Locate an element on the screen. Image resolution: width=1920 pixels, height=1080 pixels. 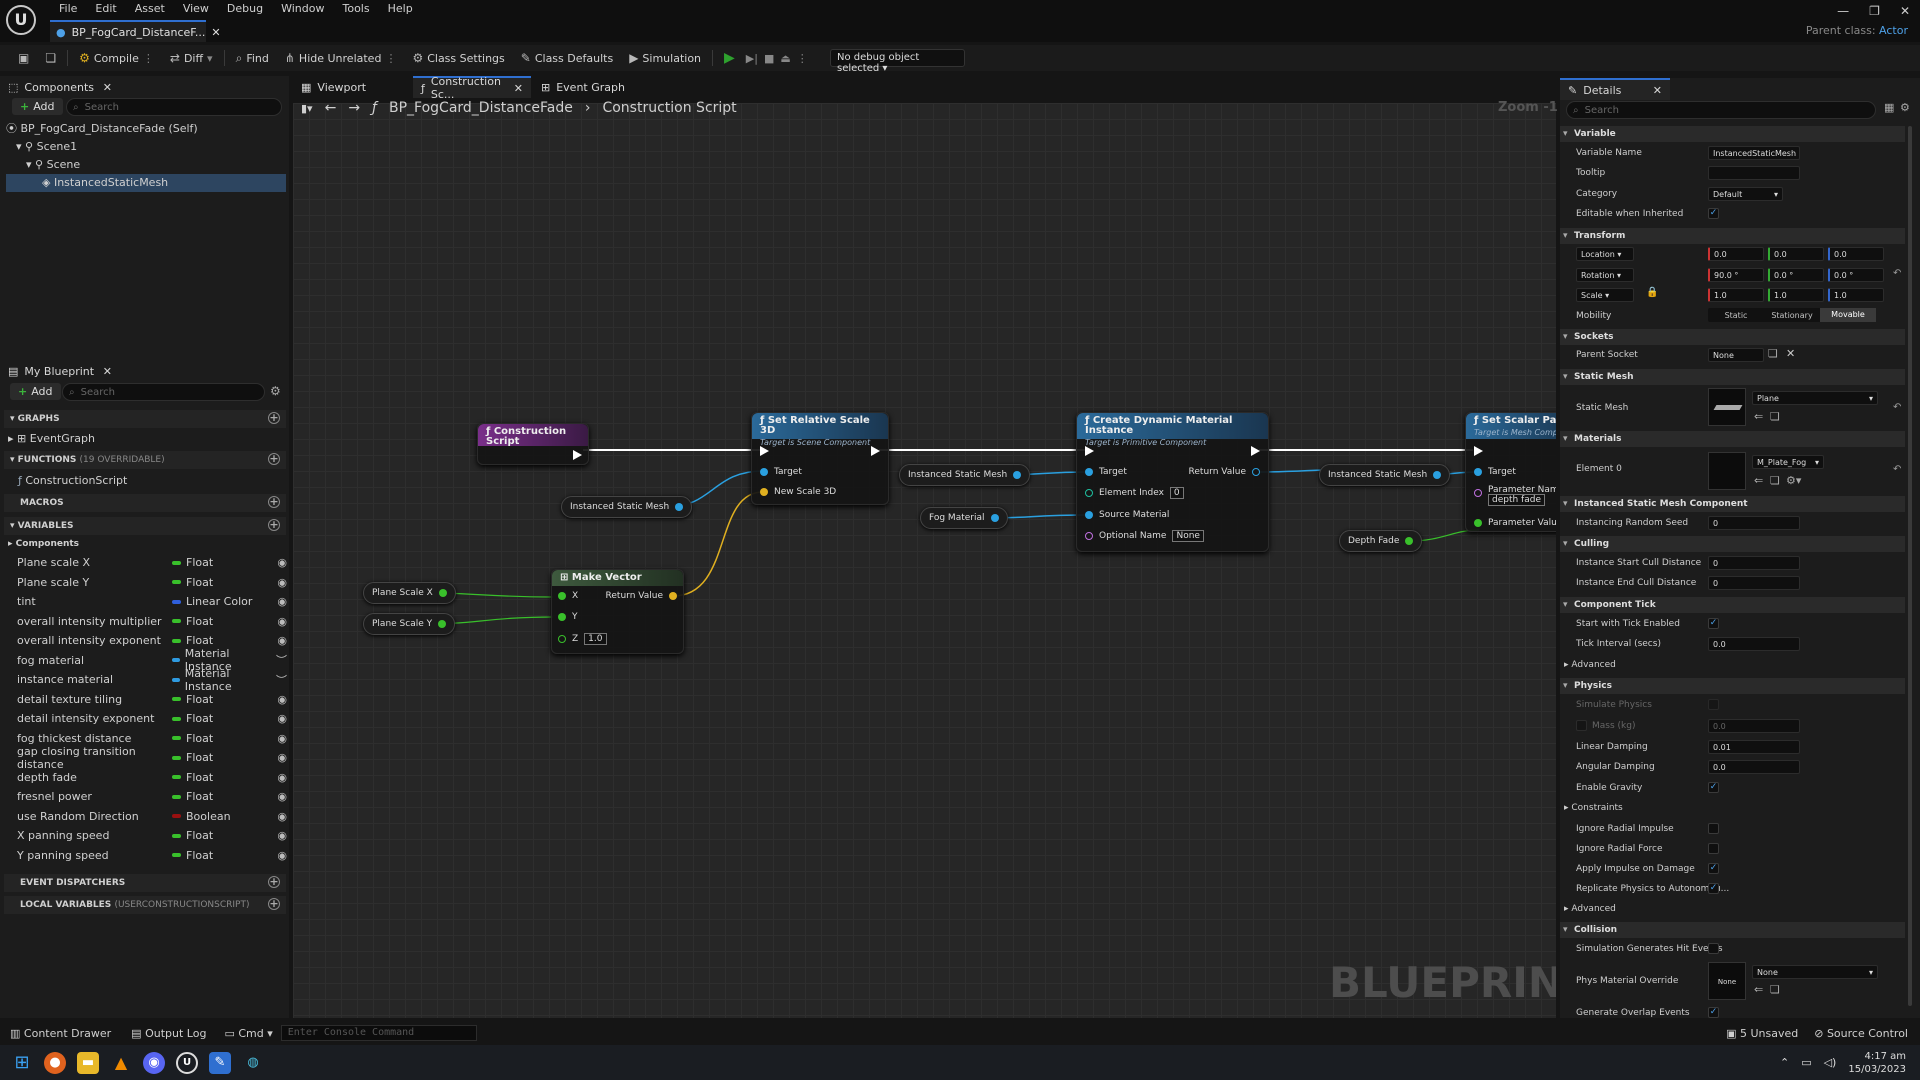
cmd-select: ▭ Cmd ▾ is located at coordinates (248, 1033).